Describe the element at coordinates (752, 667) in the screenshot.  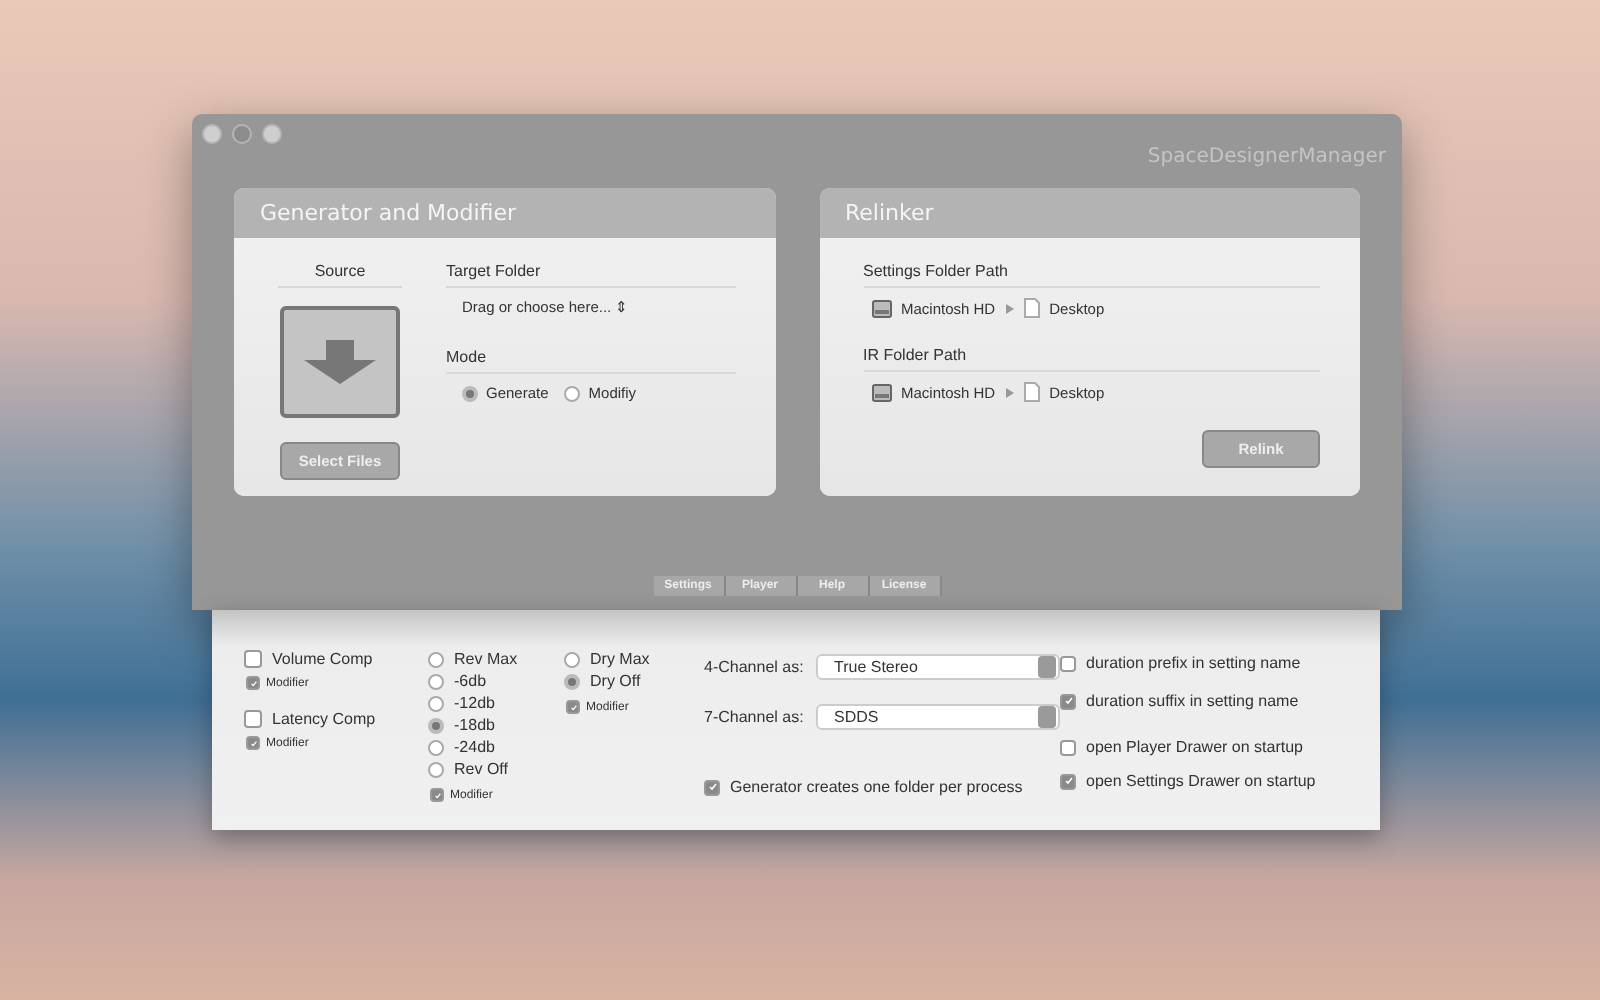
I see `select-label: 4-Channel as:` at that location.